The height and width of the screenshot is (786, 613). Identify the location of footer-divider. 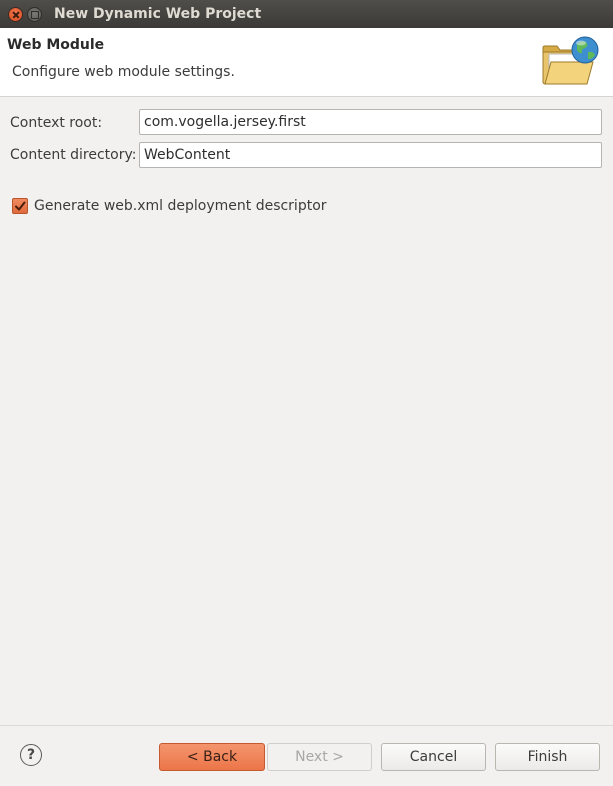
(306, 725).